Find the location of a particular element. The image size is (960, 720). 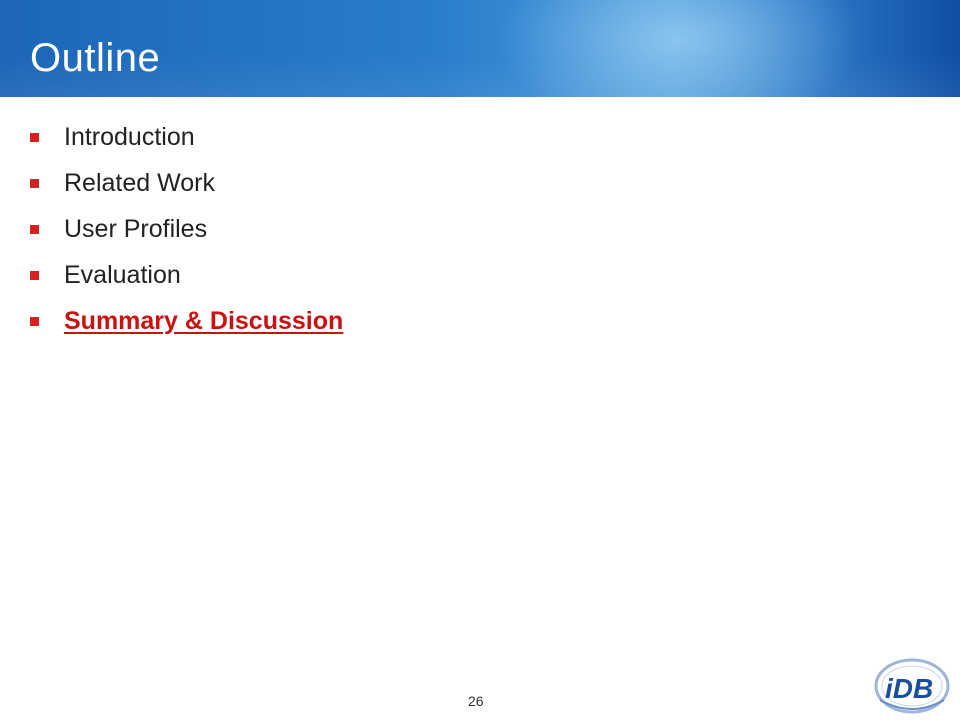

idb-logo-icon: iDB is located at coordinates (912, 686).